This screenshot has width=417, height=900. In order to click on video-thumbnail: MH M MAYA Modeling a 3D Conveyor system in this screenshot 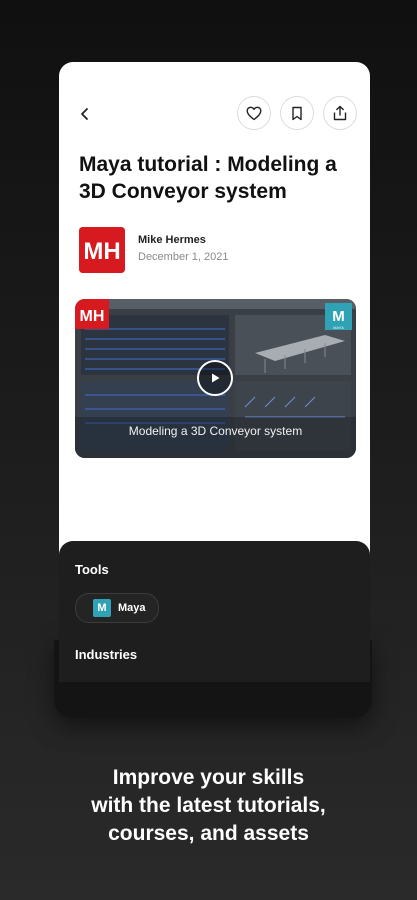, I will do `click(215, 378)`.